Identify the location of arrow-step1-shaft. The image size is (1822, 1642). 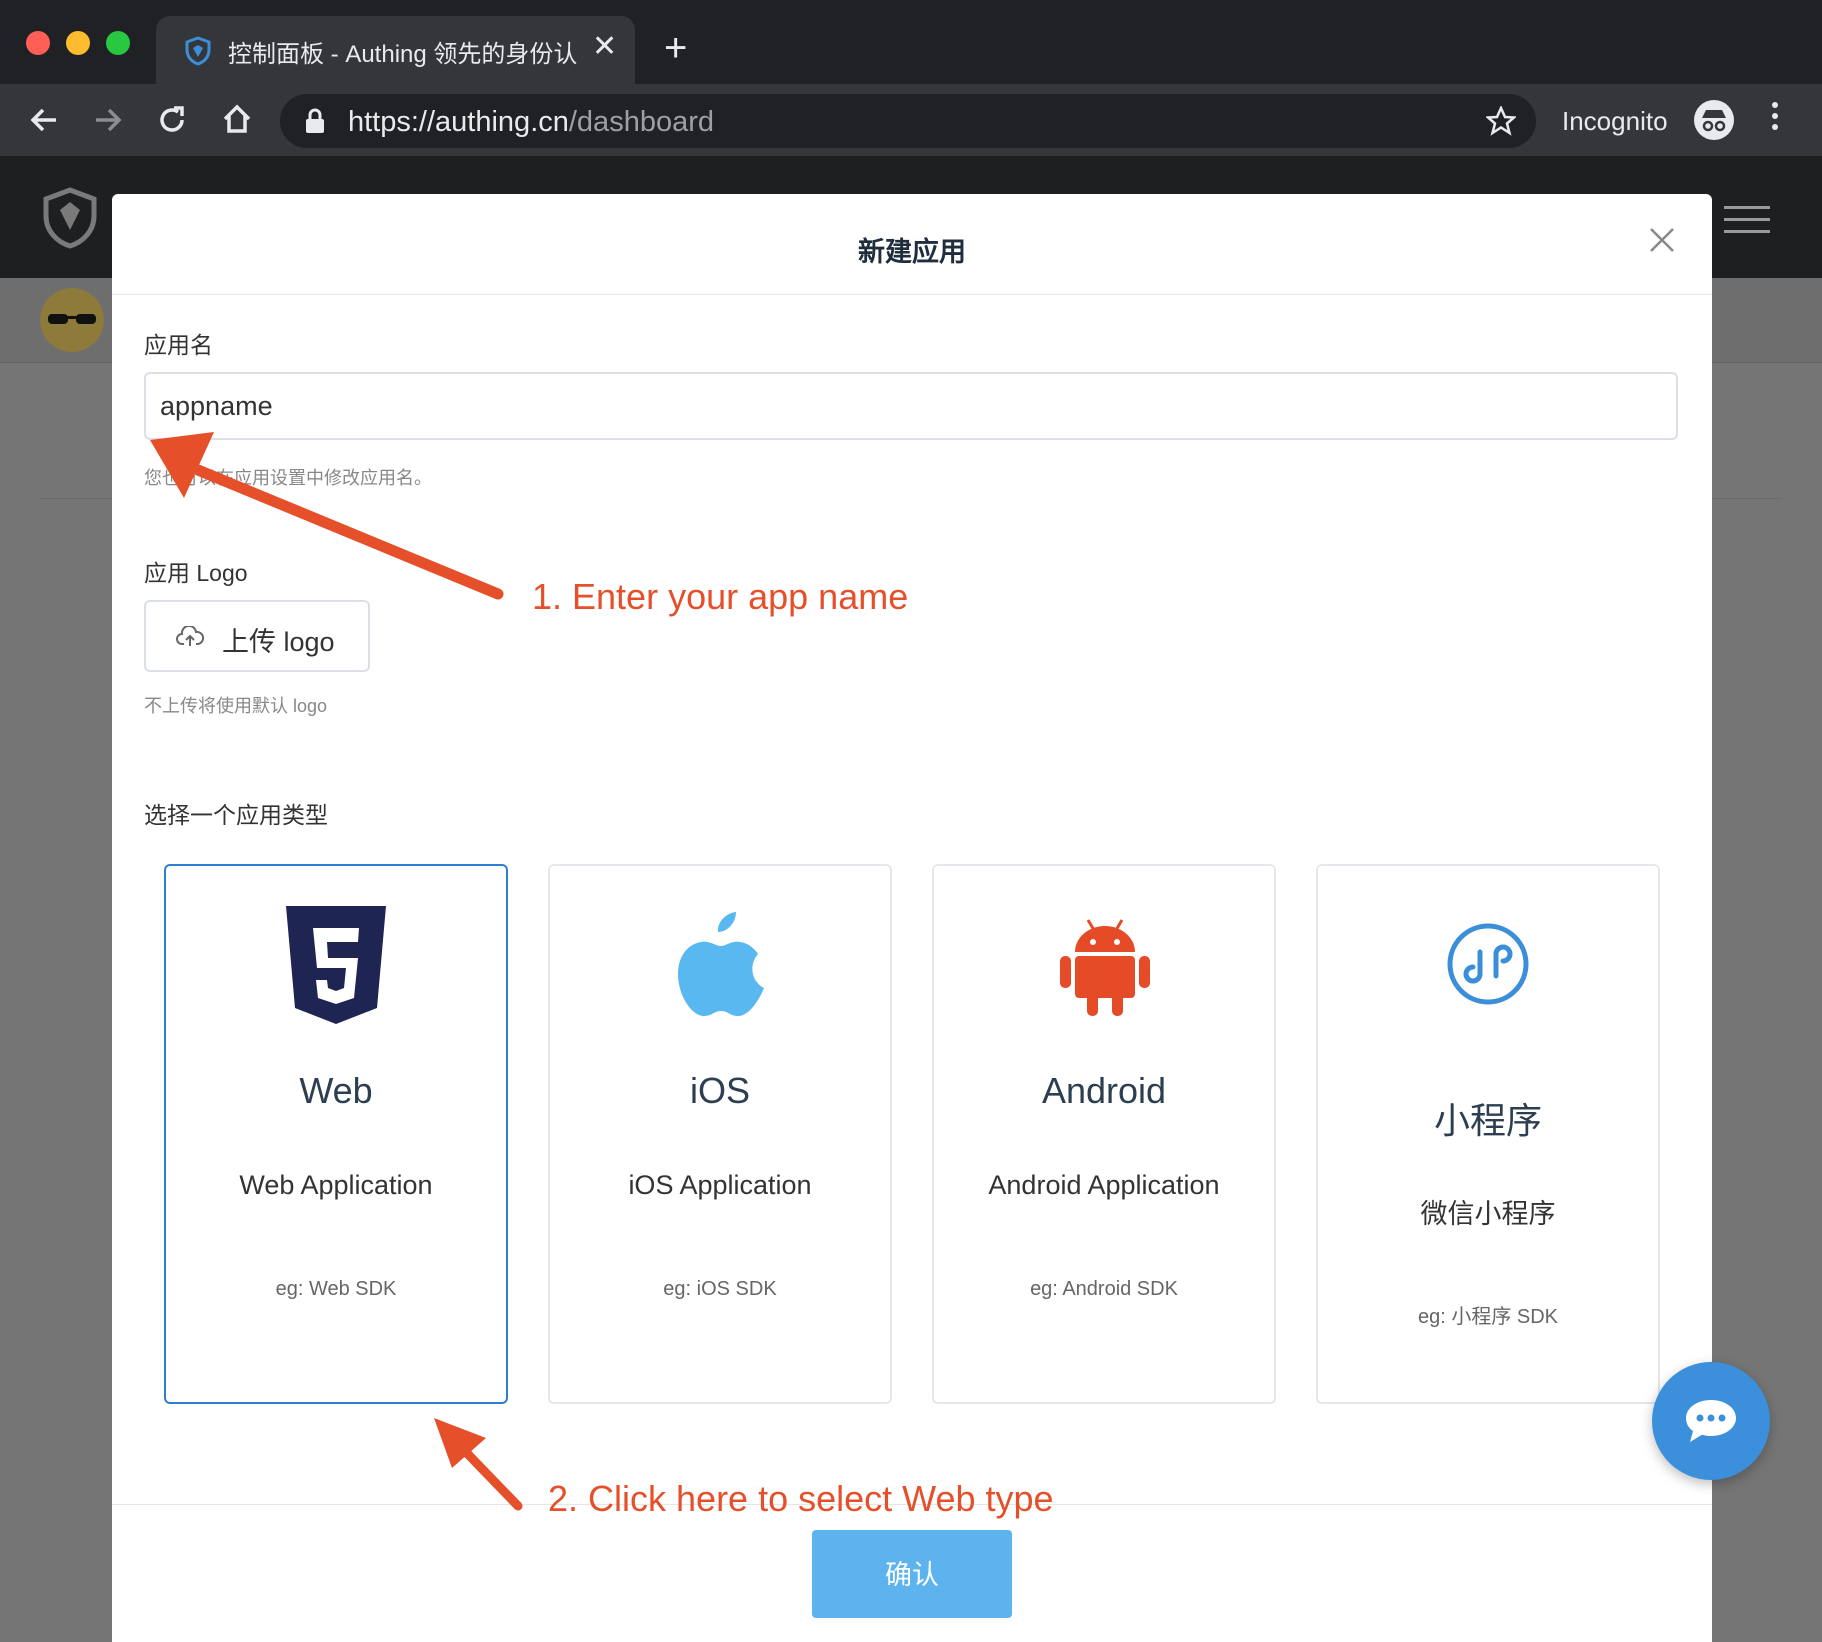
(348, 532).